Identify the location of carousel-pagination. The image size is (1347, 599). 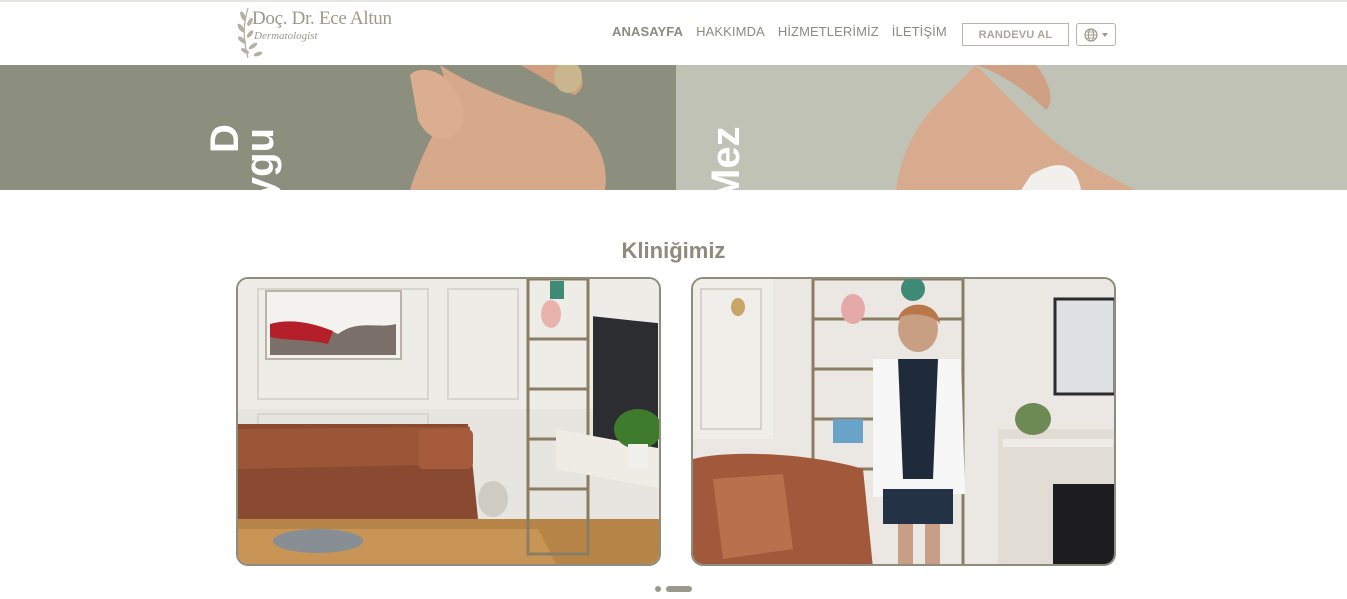
(673, 589).